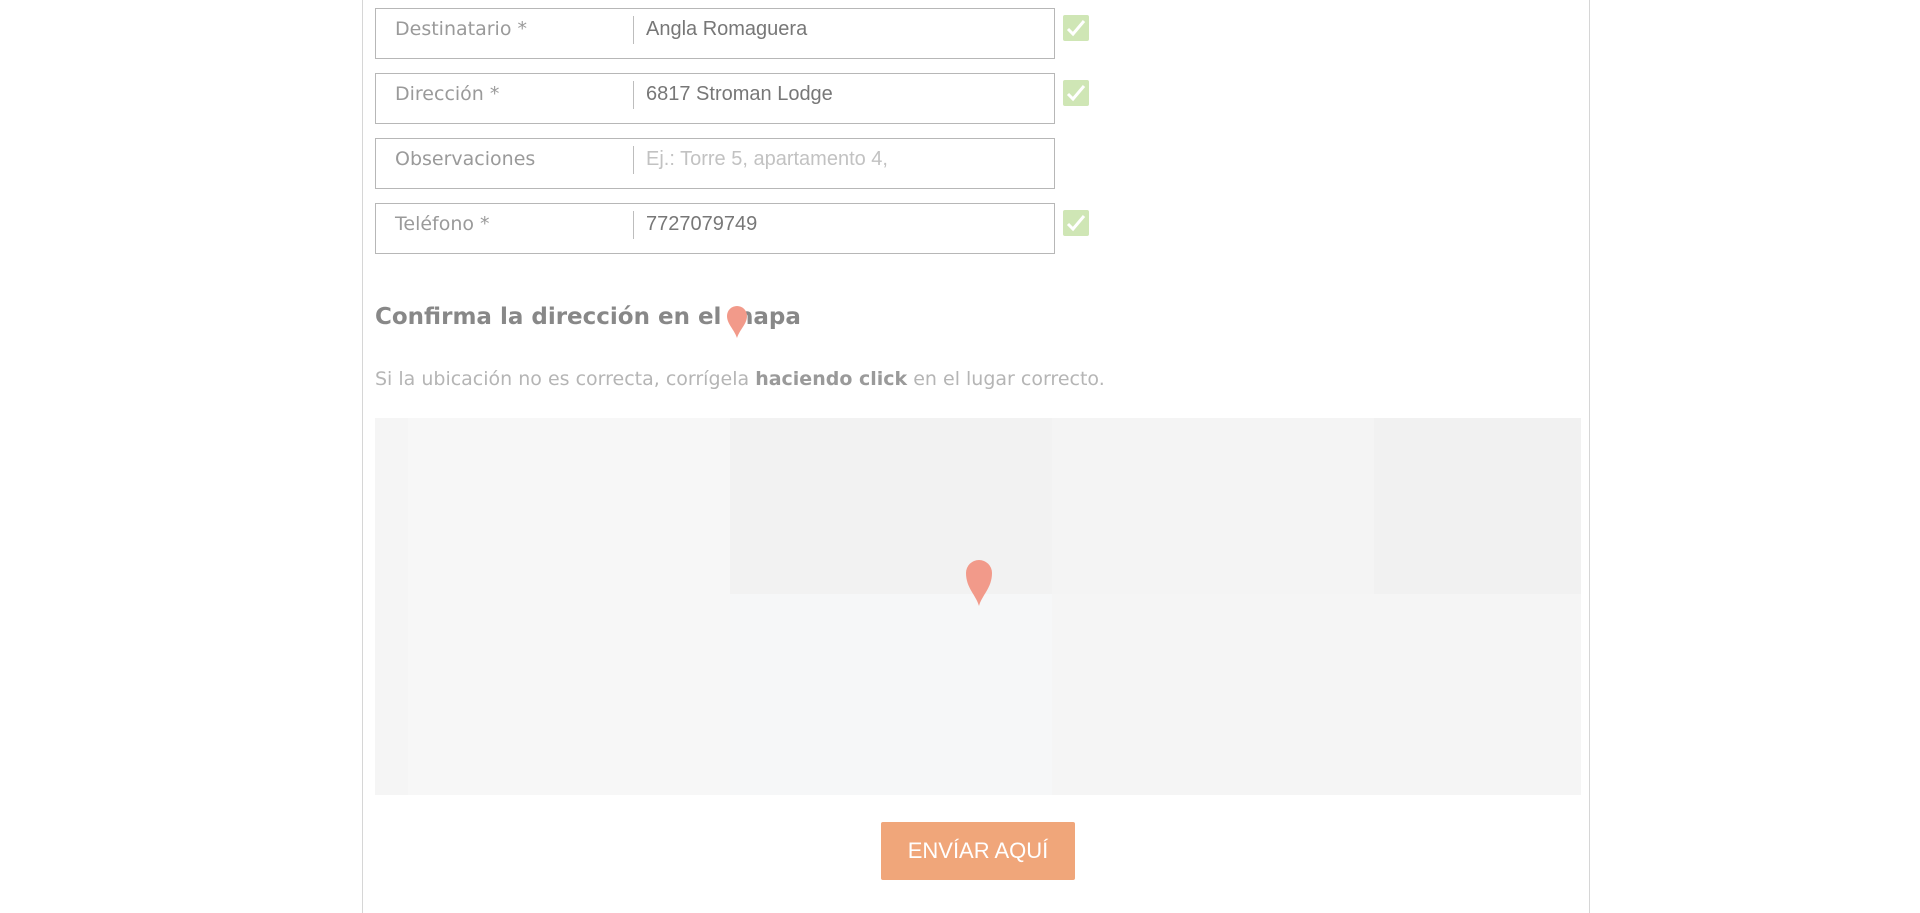  What do you see at coordinates (442, 224) in the screenshot?
I see `phone-label: Teléfono *` at bounding box center [442, 224].